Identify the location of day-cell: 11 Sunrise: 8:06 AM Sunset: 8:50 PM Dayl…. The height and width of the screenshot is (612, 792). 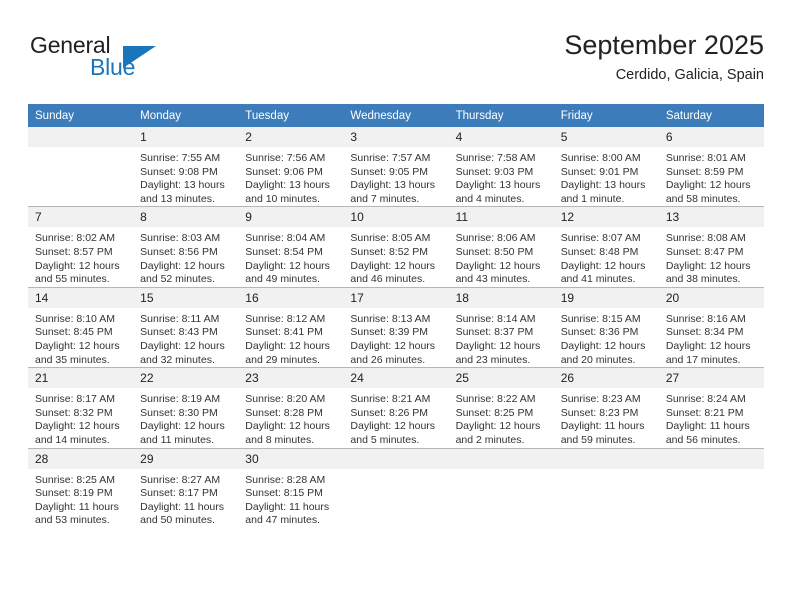
(501, 247).